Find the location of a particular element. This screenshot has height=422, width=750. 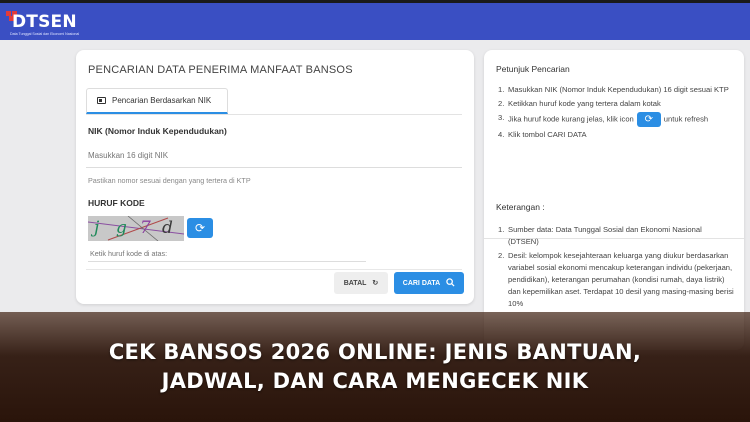

captcha-char: j is located at coordinates (97, 228).